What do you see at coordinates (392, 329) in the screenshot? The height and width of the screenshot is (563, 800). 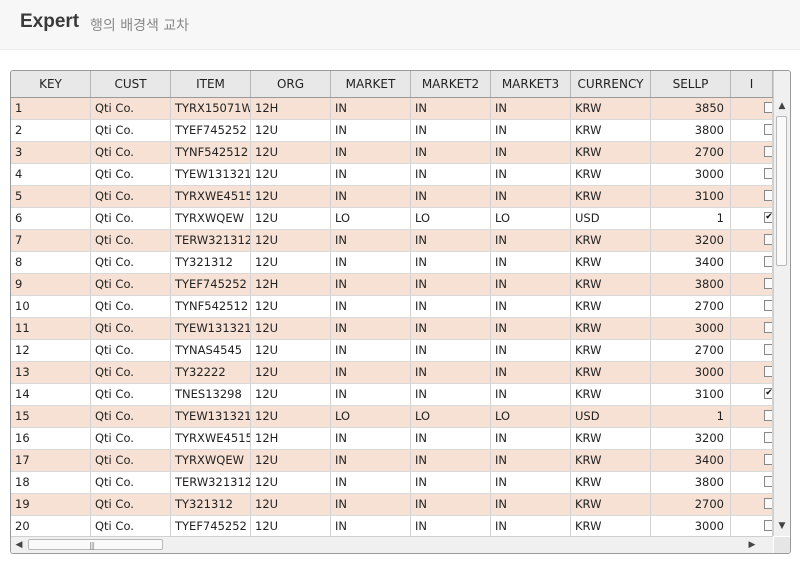 I see `table-row: 11 Qti Co. TYEW131321 12U IN IN IN KRW 3000` at bounding box center [392, 329].